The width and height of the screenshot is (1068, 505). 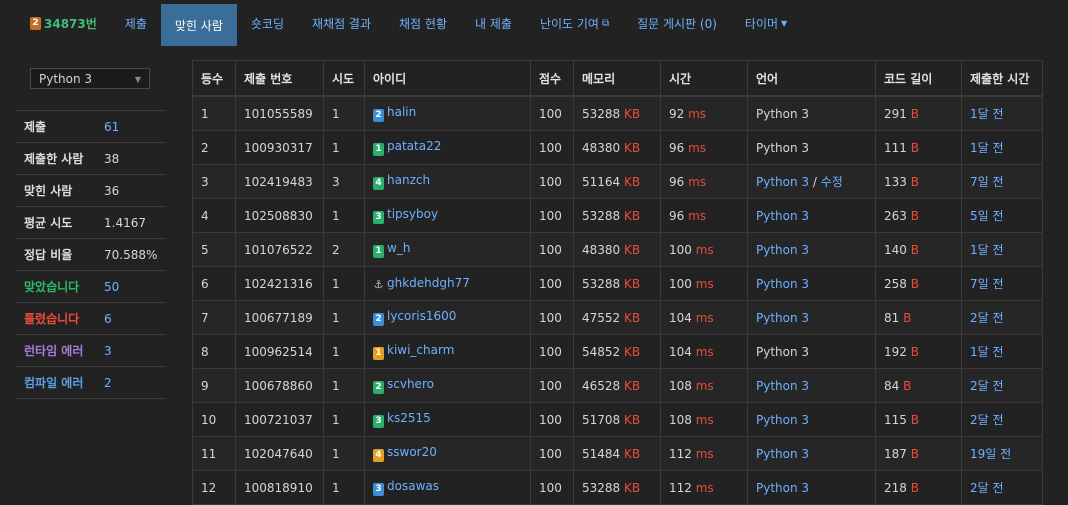 I want to click on rank-cell: 6, so click(x=214, y=283).